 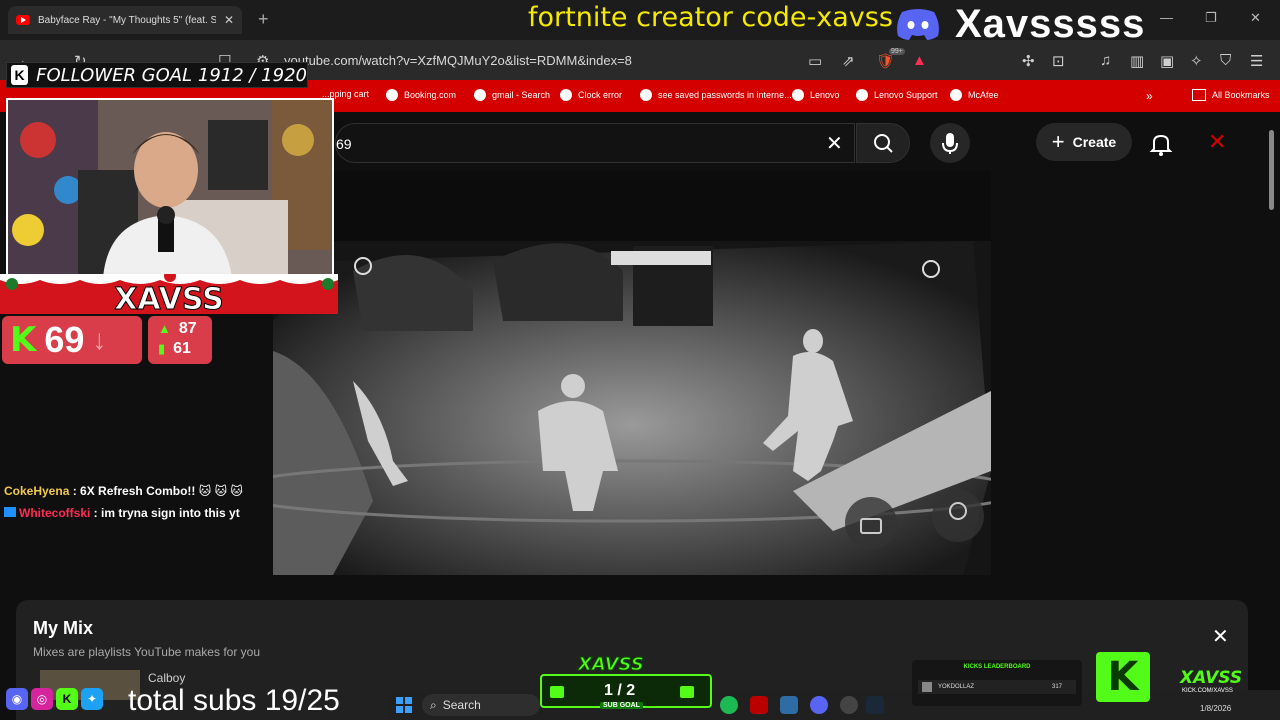 What do you see at coordinates (816, 95) in the screenshot?
I see `bookmark-item: Lenovo` at bounding box center [816, 95].